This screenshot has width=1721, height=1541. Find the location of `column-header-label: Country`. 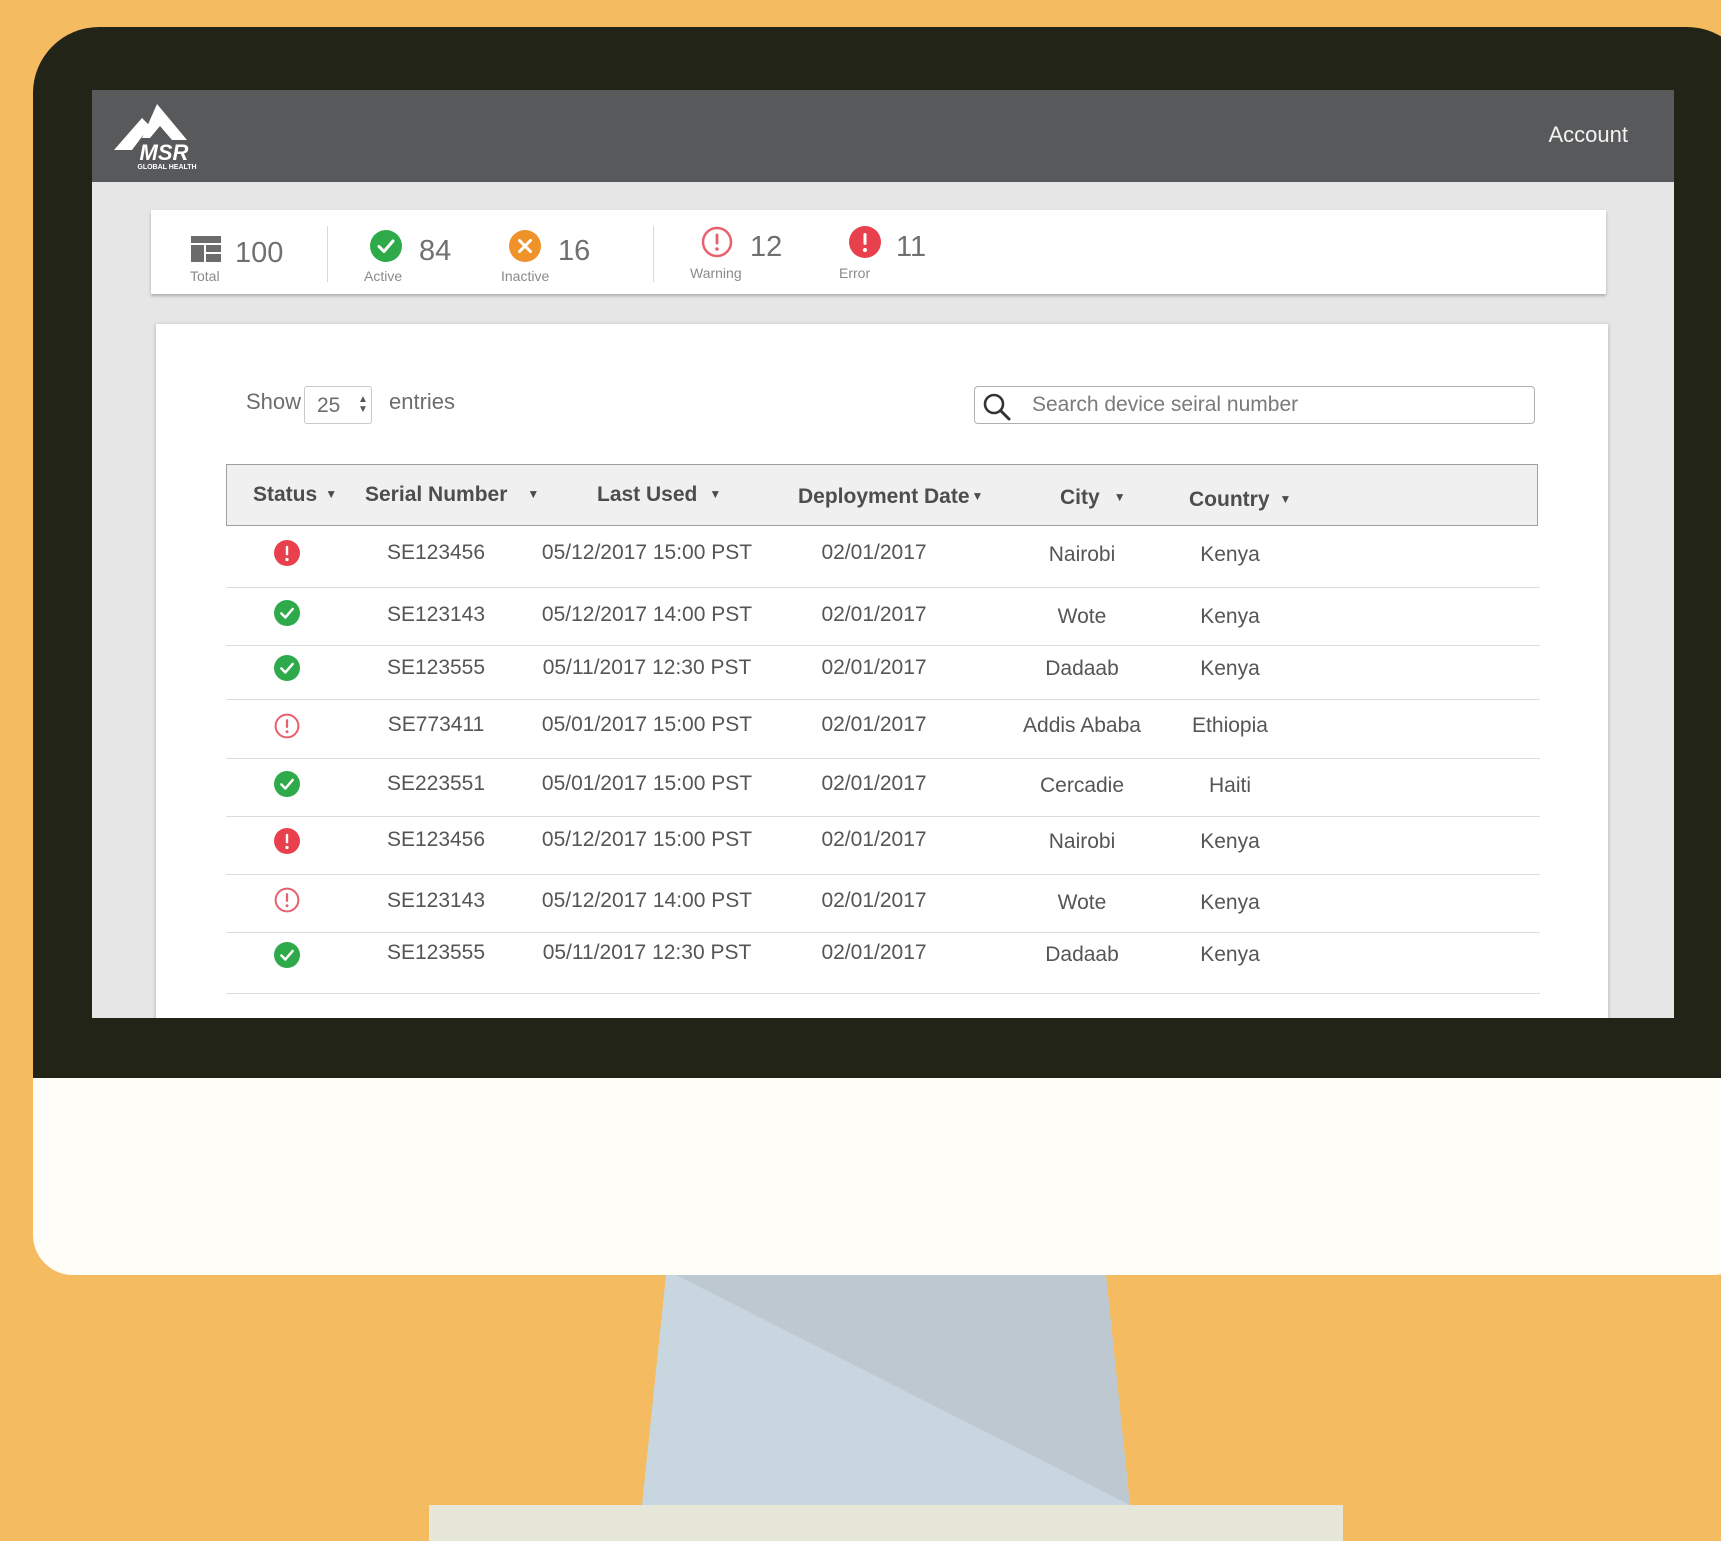

column-header-label: Country is located at coordinates (1229, 499).